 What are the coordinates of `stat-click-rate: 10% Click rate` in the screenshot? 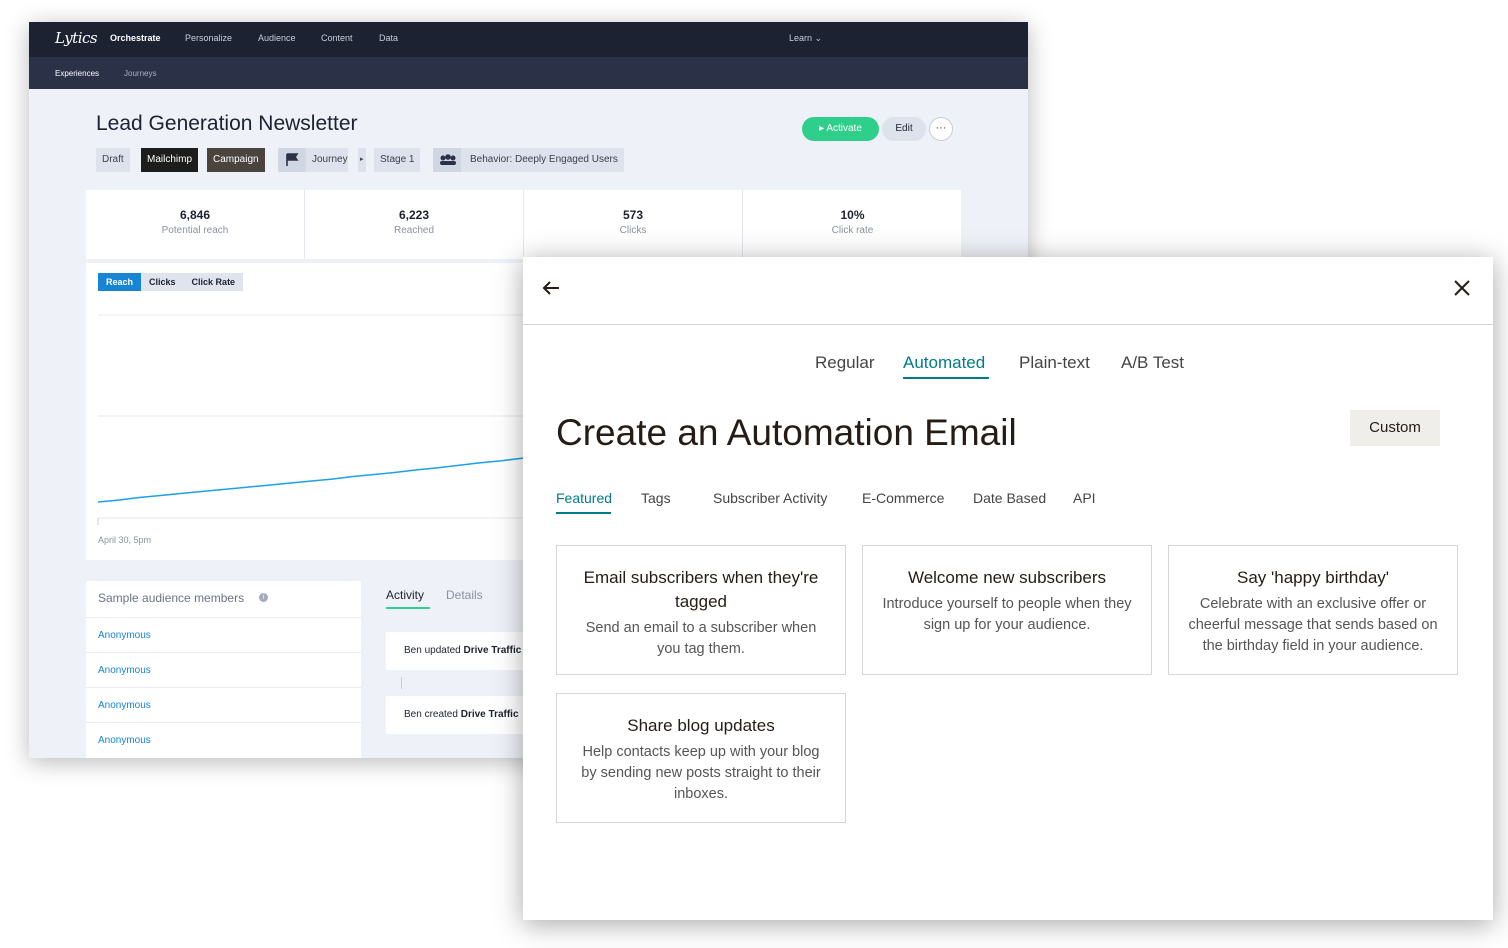 It's located at (852, 224).